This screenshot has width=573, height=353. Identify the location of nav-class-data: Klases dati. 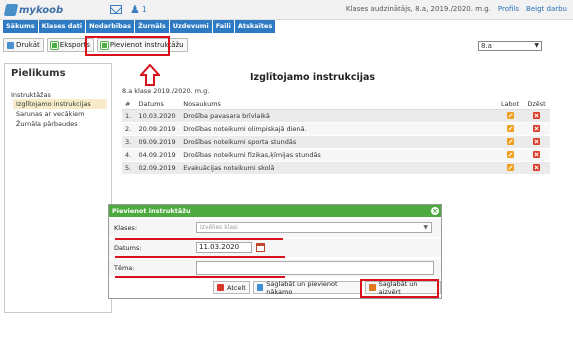
(62, 26).